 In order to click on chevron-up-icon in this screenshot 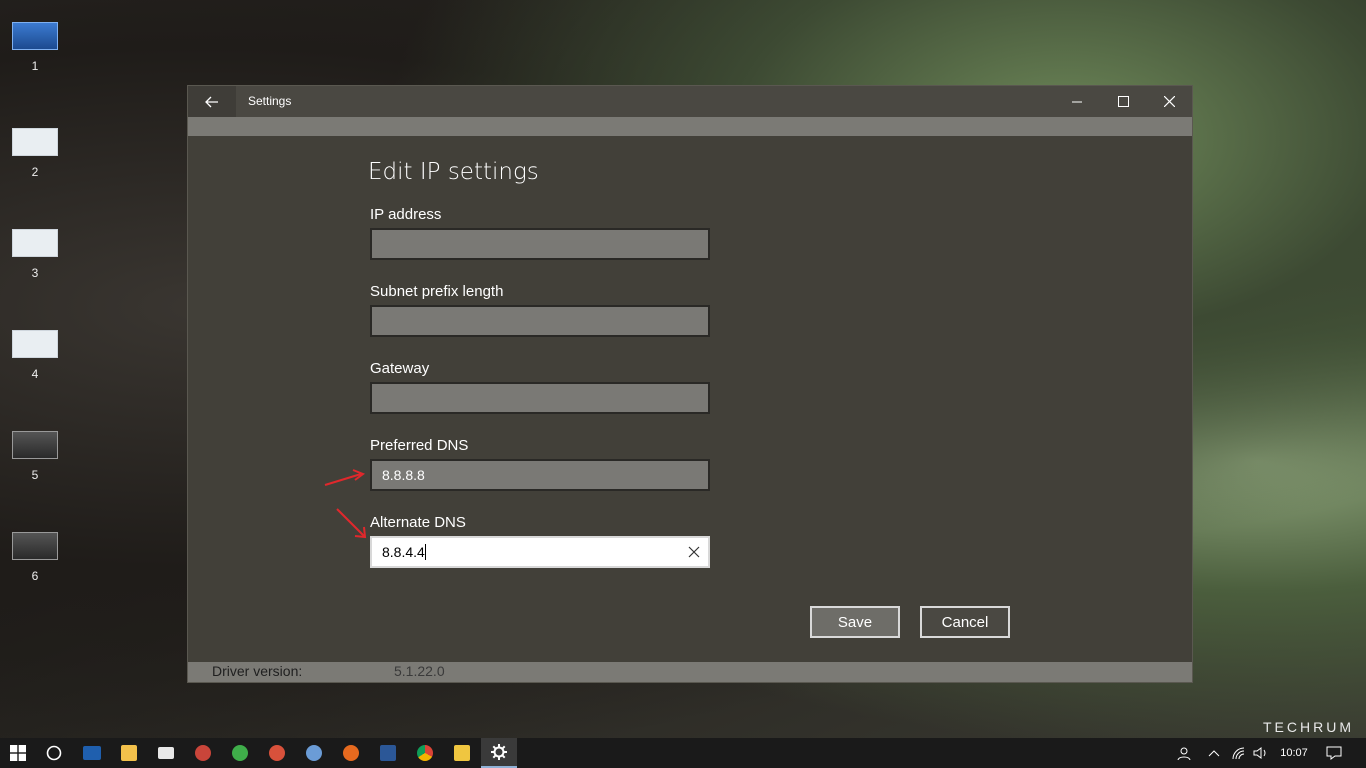, I will do `click(1214, 753)`.